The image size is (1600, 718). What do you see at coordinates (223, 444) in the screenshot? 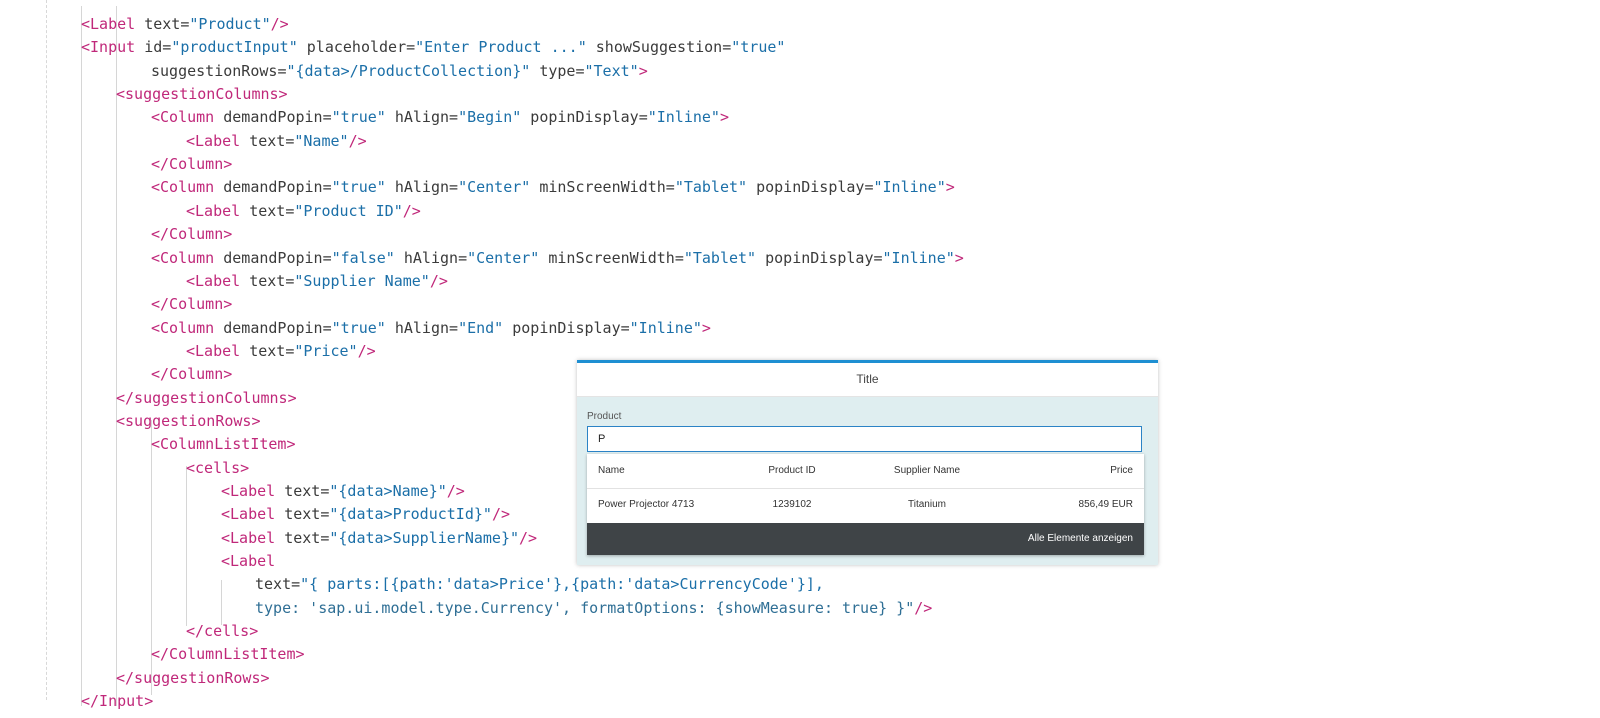
I see `code-line: <ColumnListItem>` at bounding box center [223, 444].